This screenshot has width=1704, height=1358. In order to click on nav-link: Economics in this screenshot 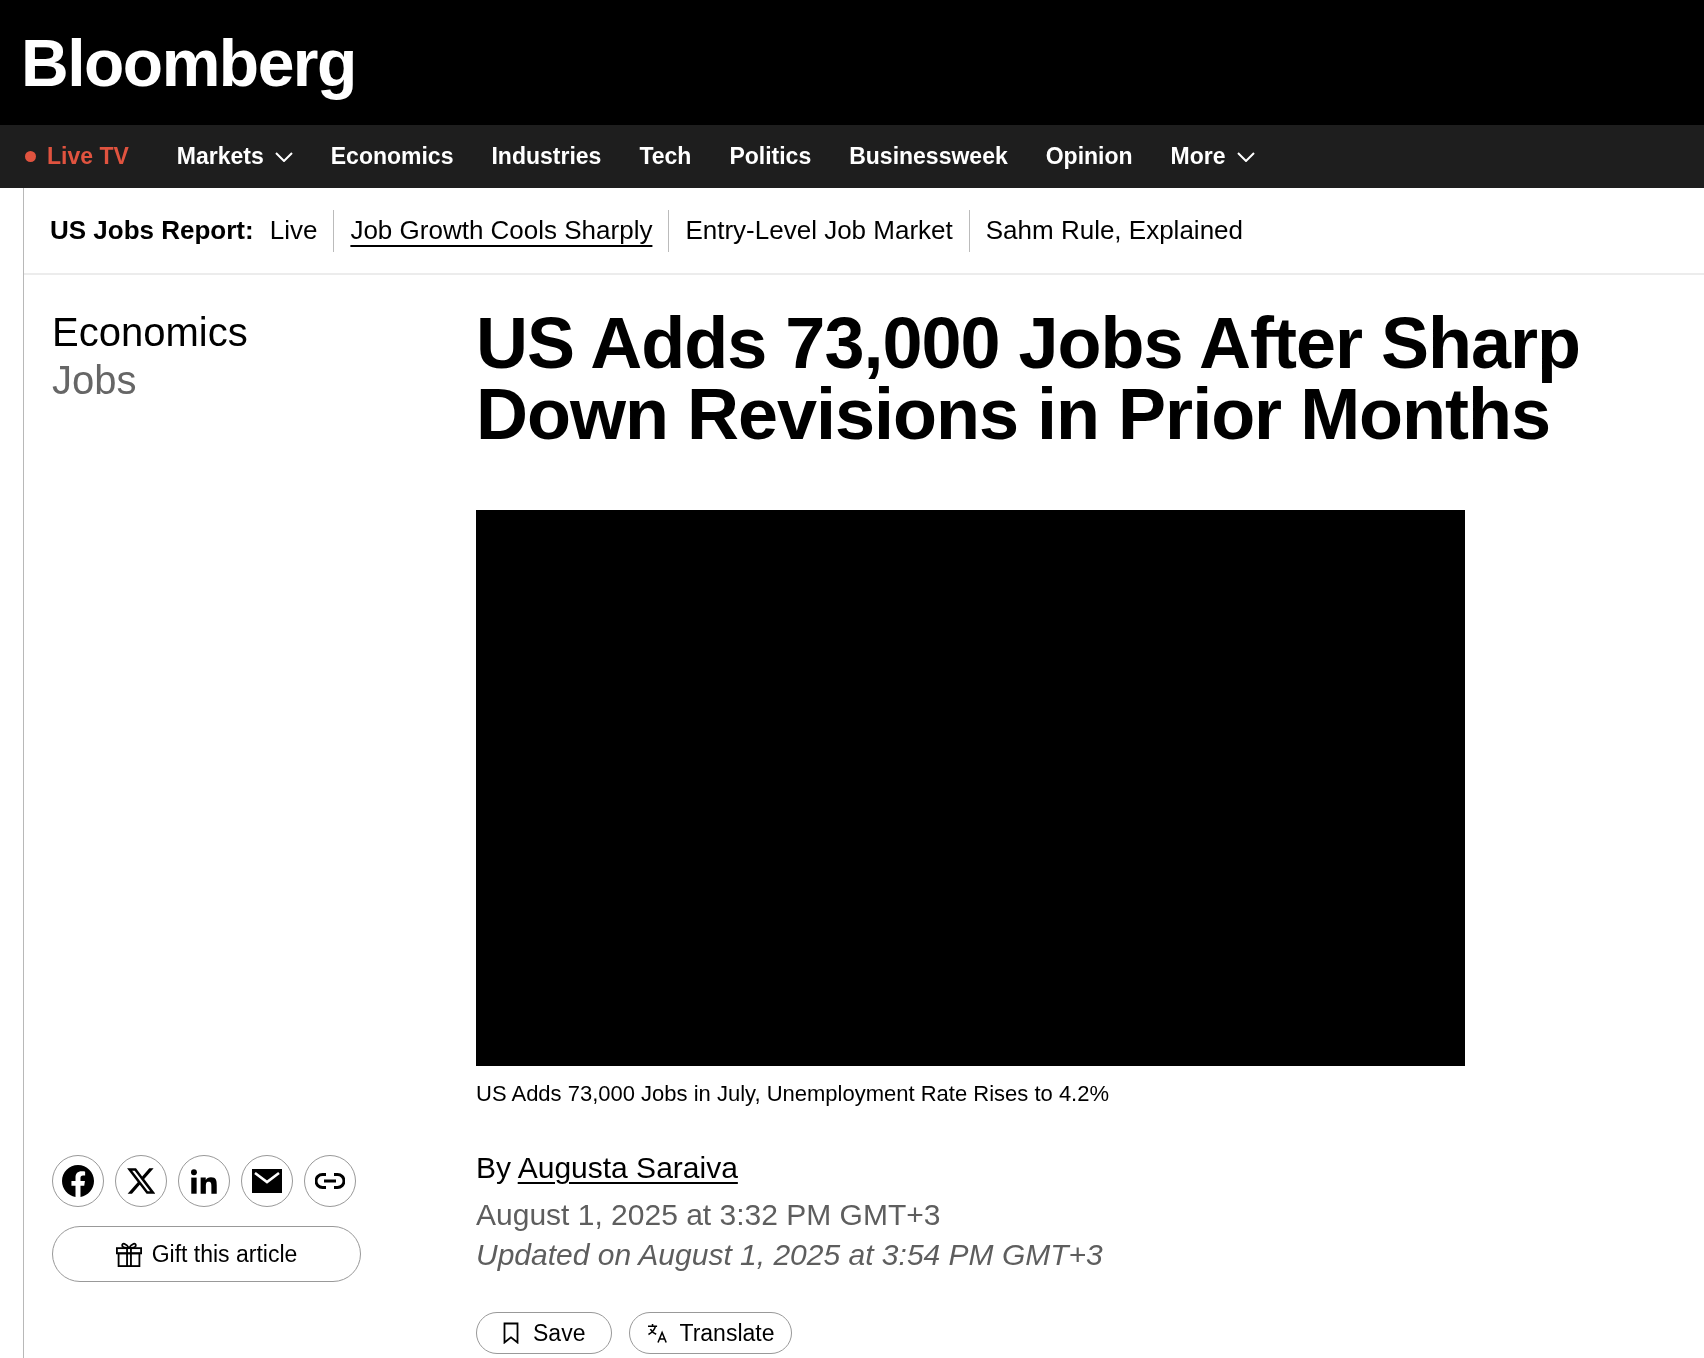, I will do `click(392, 156)`.